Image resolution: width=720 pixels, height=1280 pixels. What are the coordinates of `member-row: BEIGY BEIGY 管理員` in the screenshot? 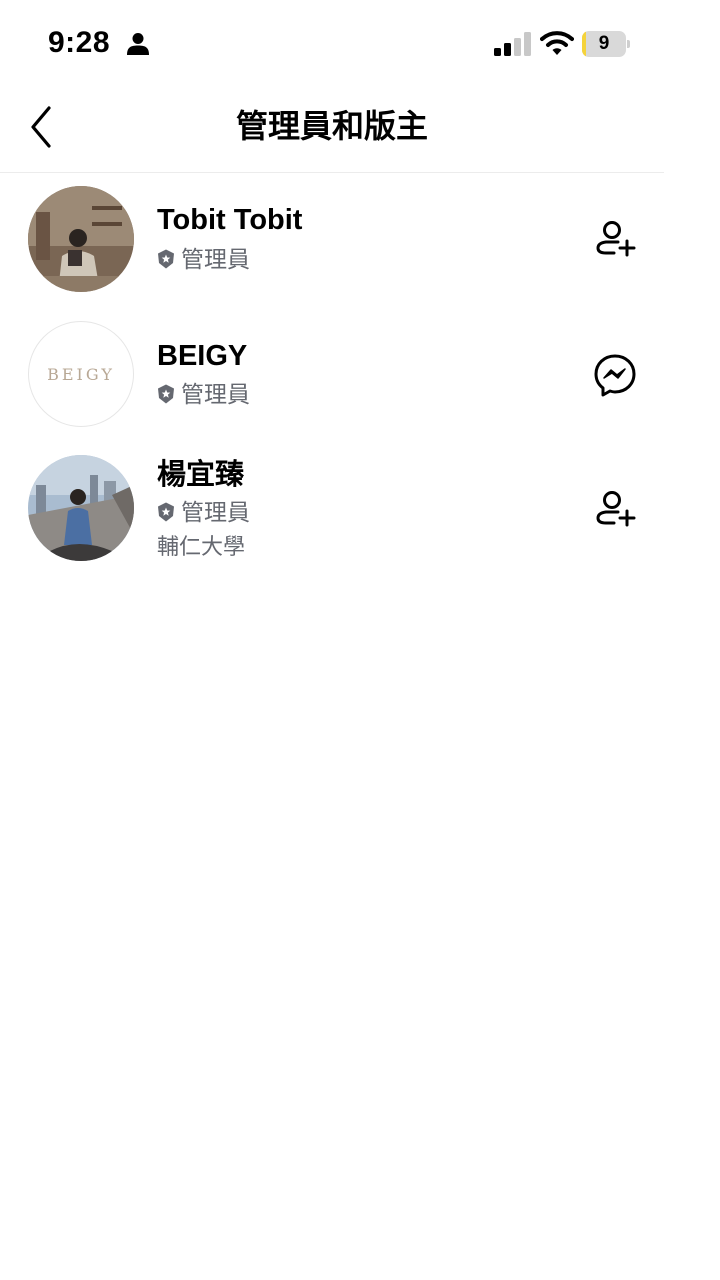 It's located at (332, 374).